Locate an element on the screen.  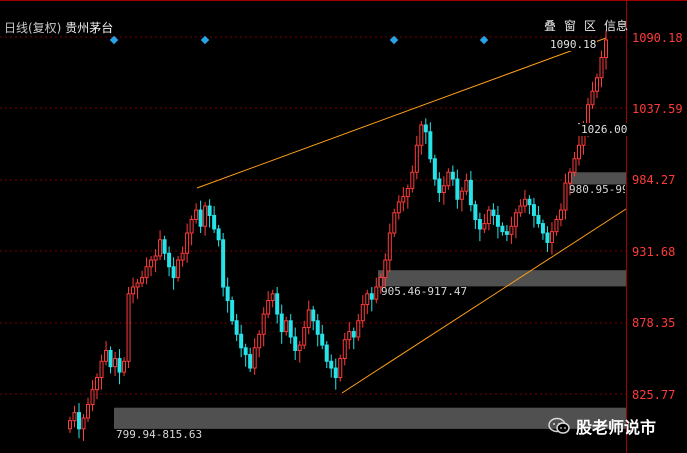
period-label: 日线(复权) is located at coordinates (33, 28).